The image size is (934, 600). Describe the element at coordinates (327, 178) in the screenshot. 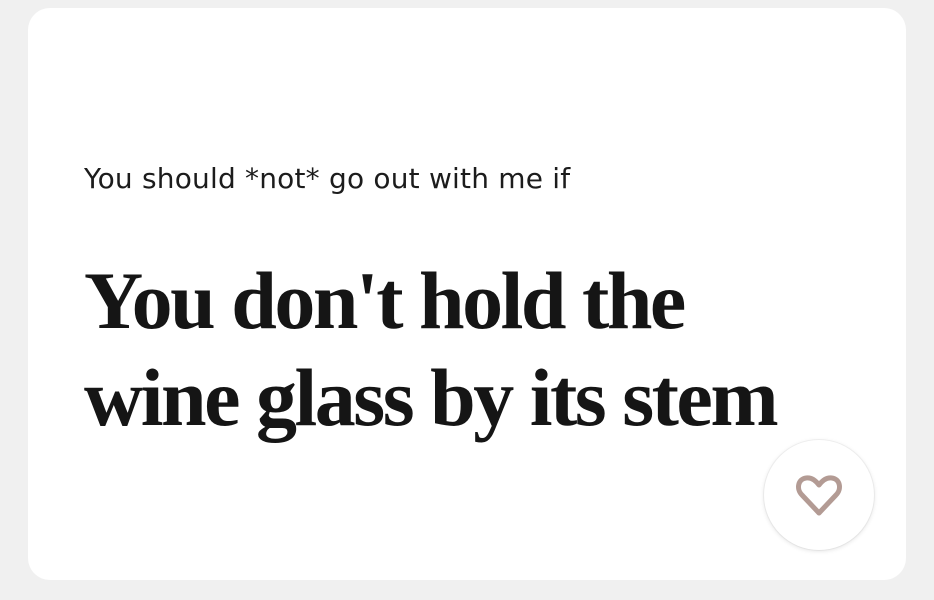

I see `prompt-question: You should *not* go out with me if` at that location.